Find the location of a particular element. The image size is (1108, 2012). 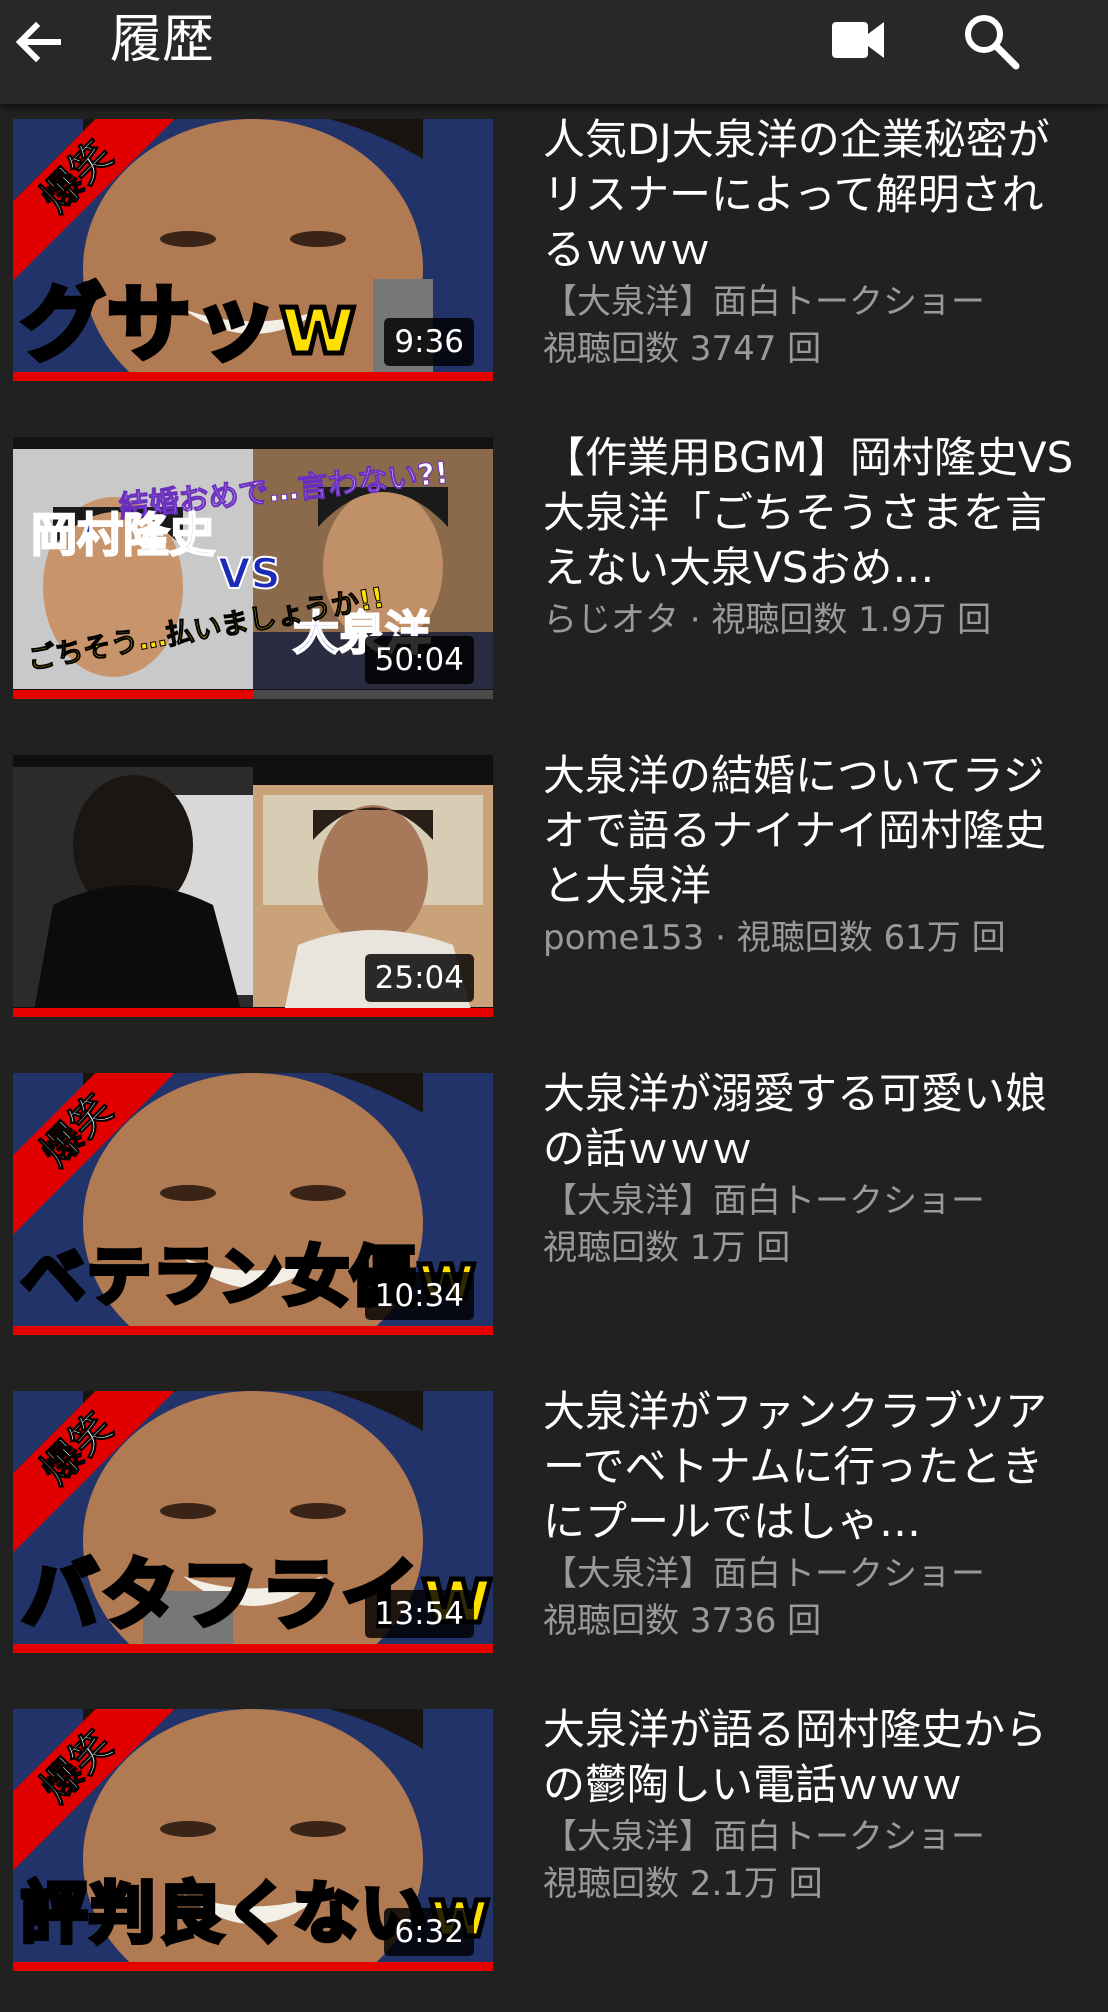

duration-badge: 10:34 is located at coordinates (419, 1296).